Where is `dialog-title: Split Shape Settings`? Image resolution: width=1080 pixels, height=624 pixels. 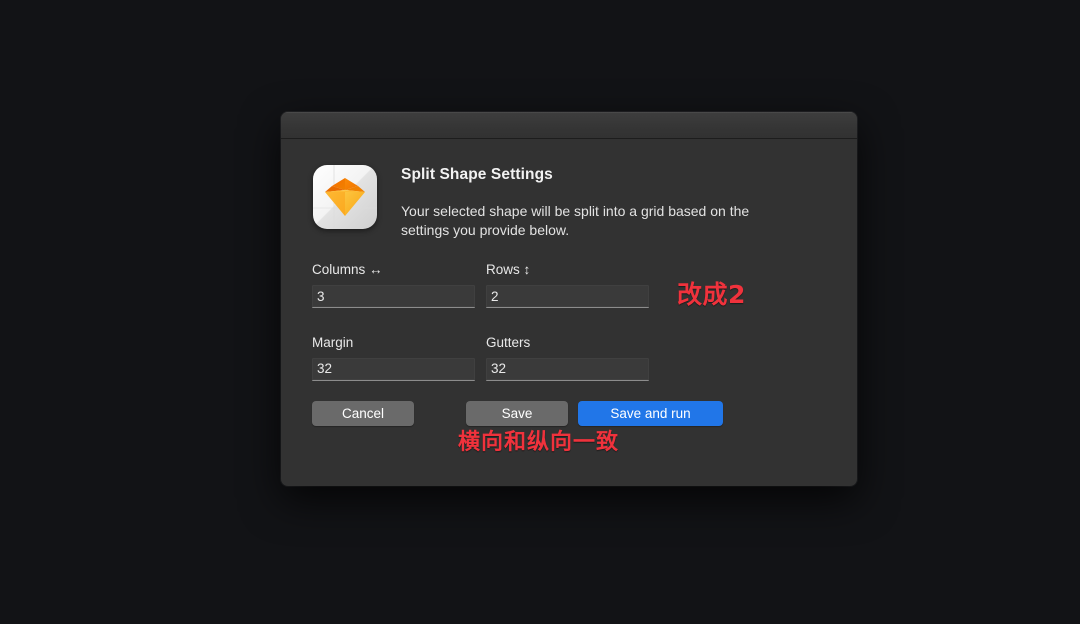
dialog-title: Split Shape Settings is located at coordinates (477, 174).